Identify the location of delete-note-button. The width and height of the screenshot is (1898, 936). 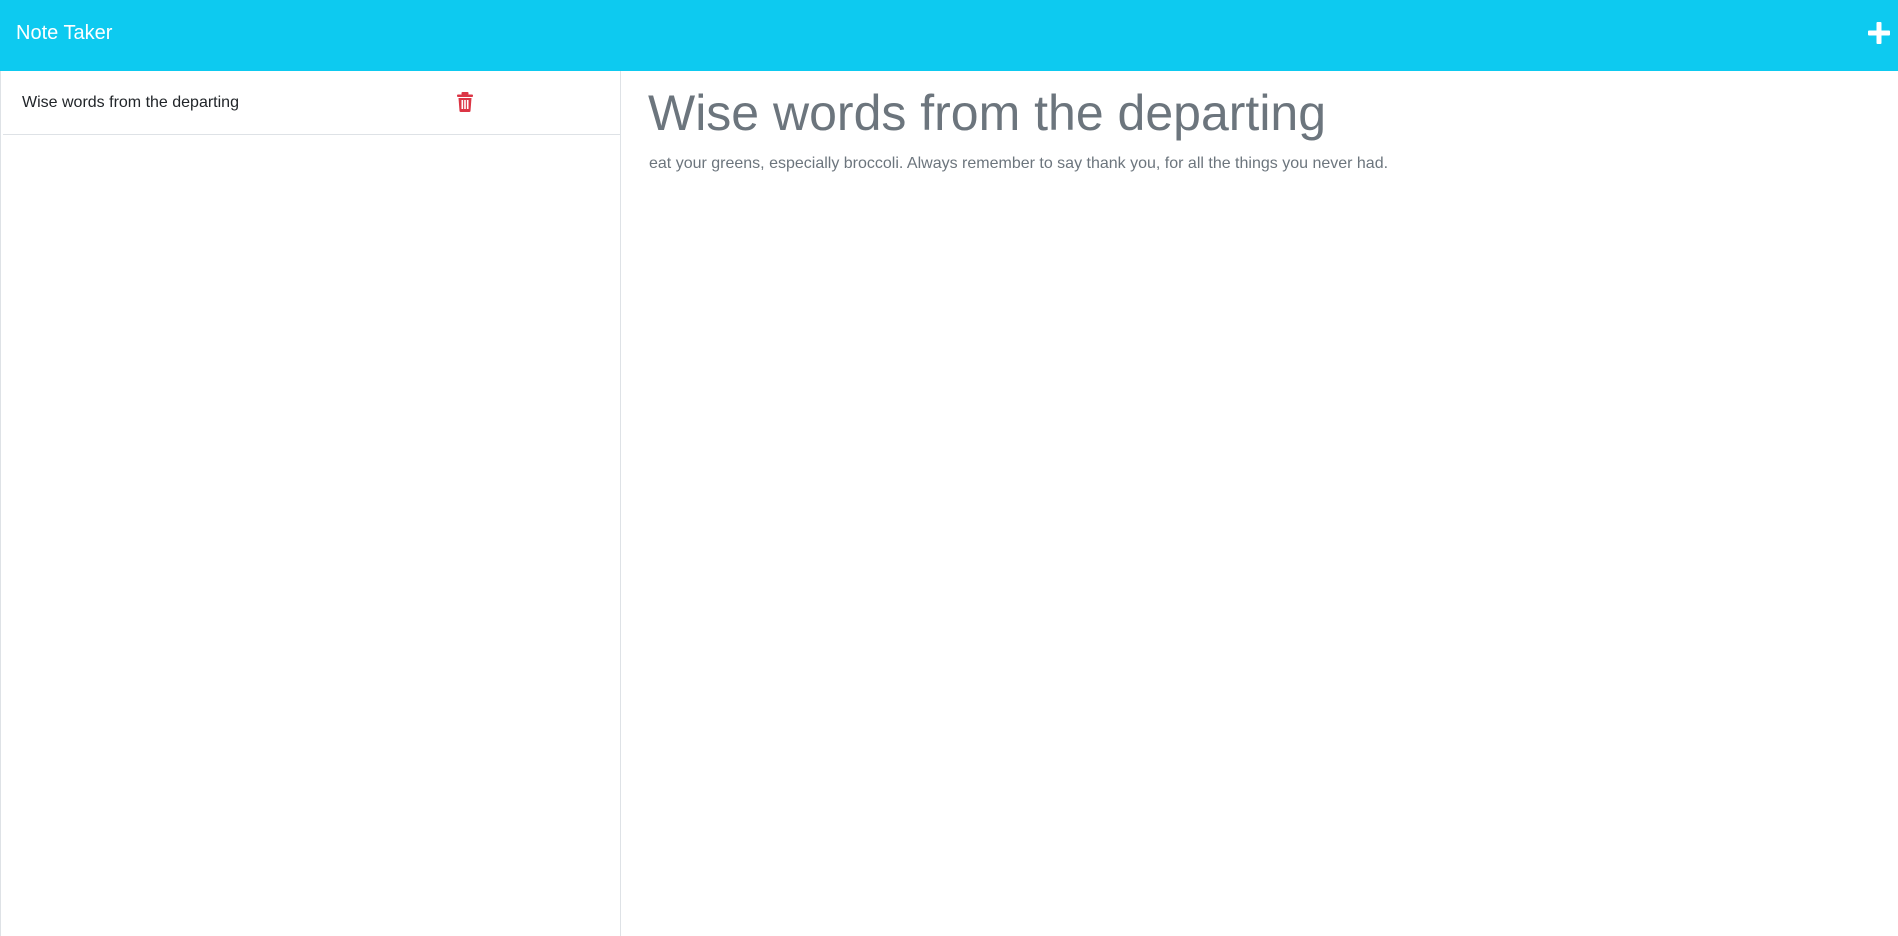
(465, 102).